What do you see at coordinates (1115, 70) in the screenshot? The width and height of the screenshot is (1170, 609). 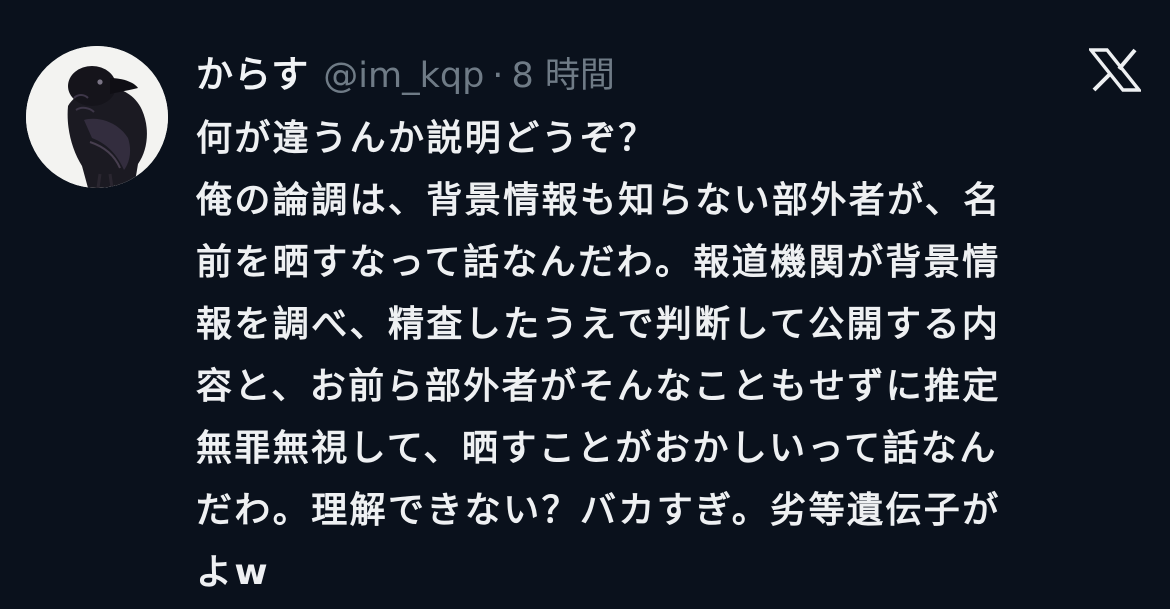 I see `x-logo-icon` at bounding box center [1115, 70].